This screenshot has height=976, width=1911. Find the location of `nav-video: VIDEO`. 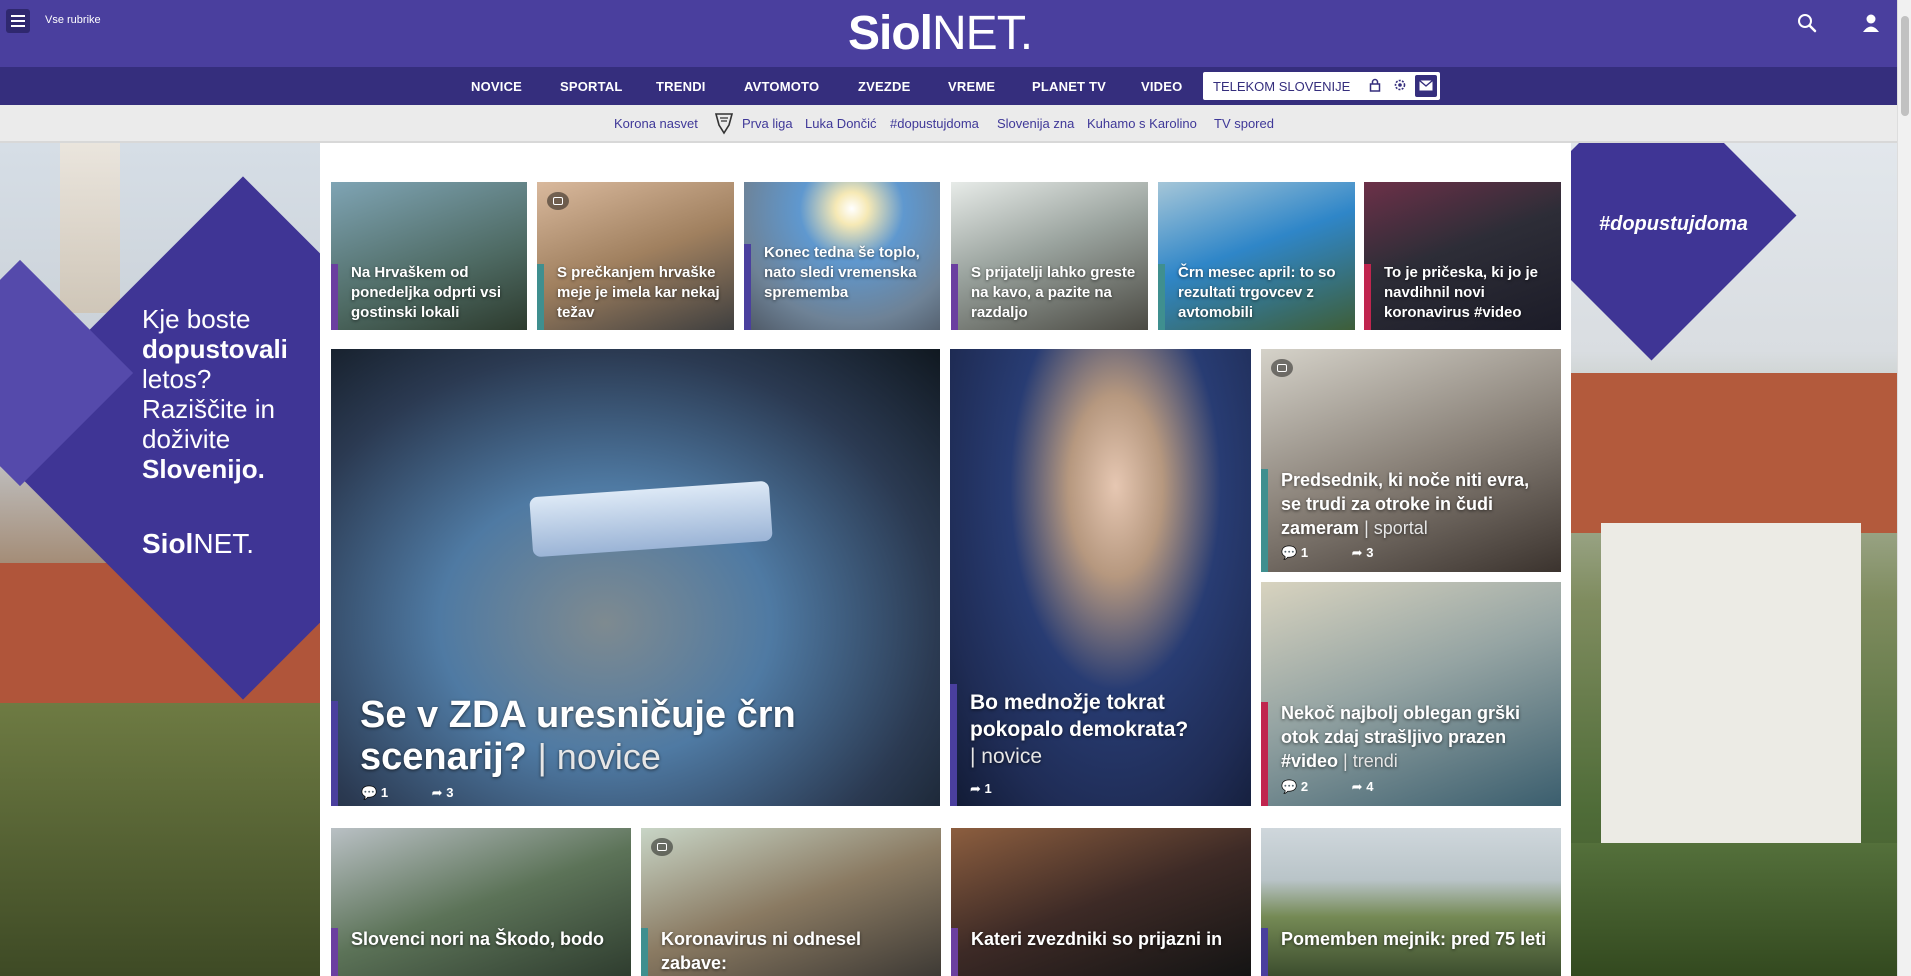

nav-video: VIDEO is located at coordinates (1161, 86).